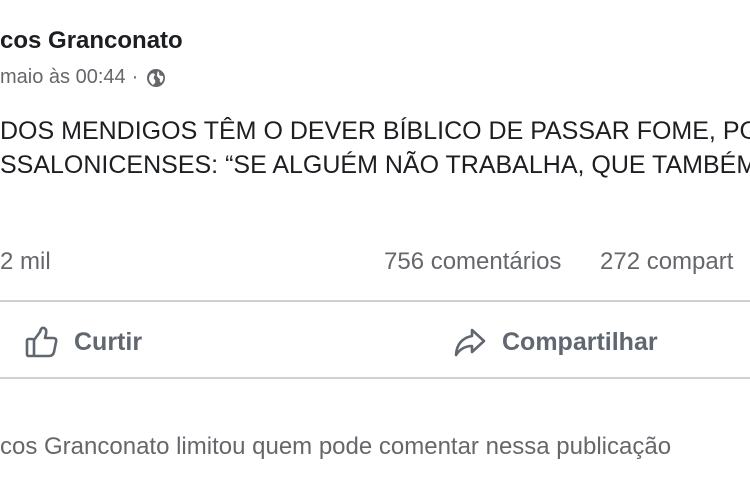 This screenshot has width=750, height=500. What do you see at coordinates (375, 378) in the screenshot?
I see `divider-bottom` at bounding box center [375, 378].